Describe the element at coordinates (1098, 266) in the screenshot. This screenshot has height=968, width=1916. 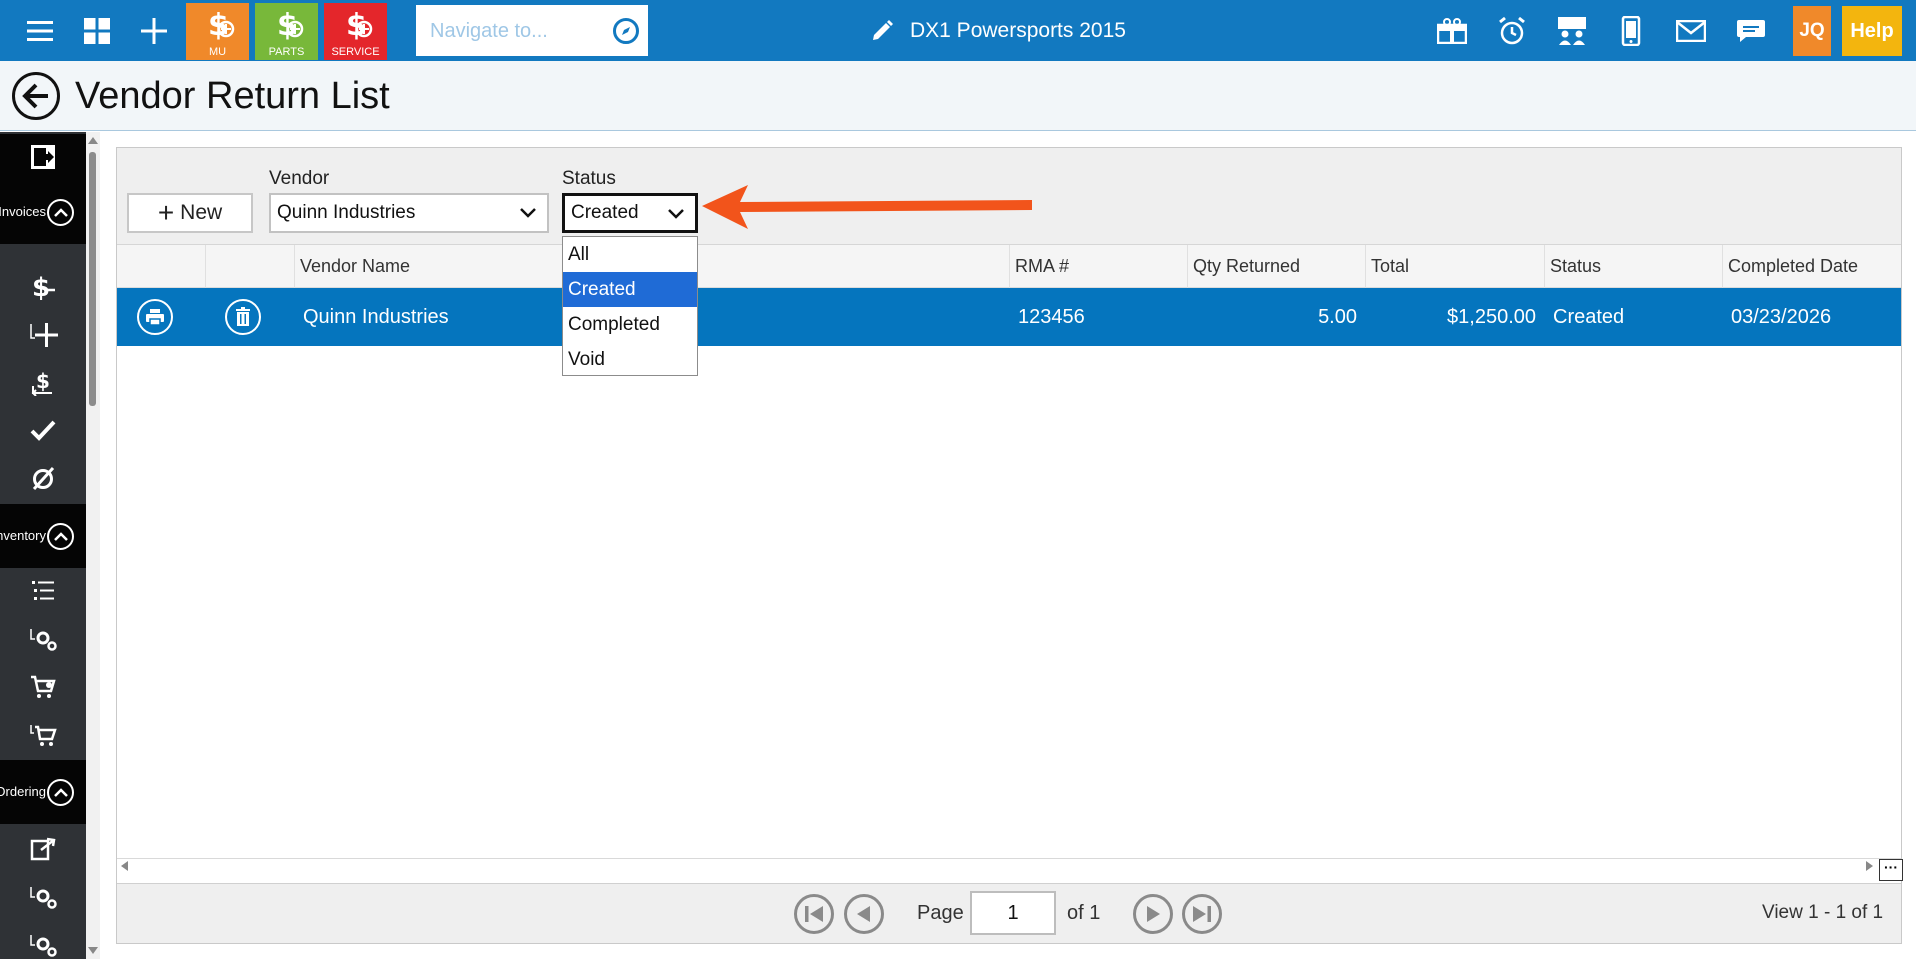
I see `column-header-rma: RMA #` at that location.